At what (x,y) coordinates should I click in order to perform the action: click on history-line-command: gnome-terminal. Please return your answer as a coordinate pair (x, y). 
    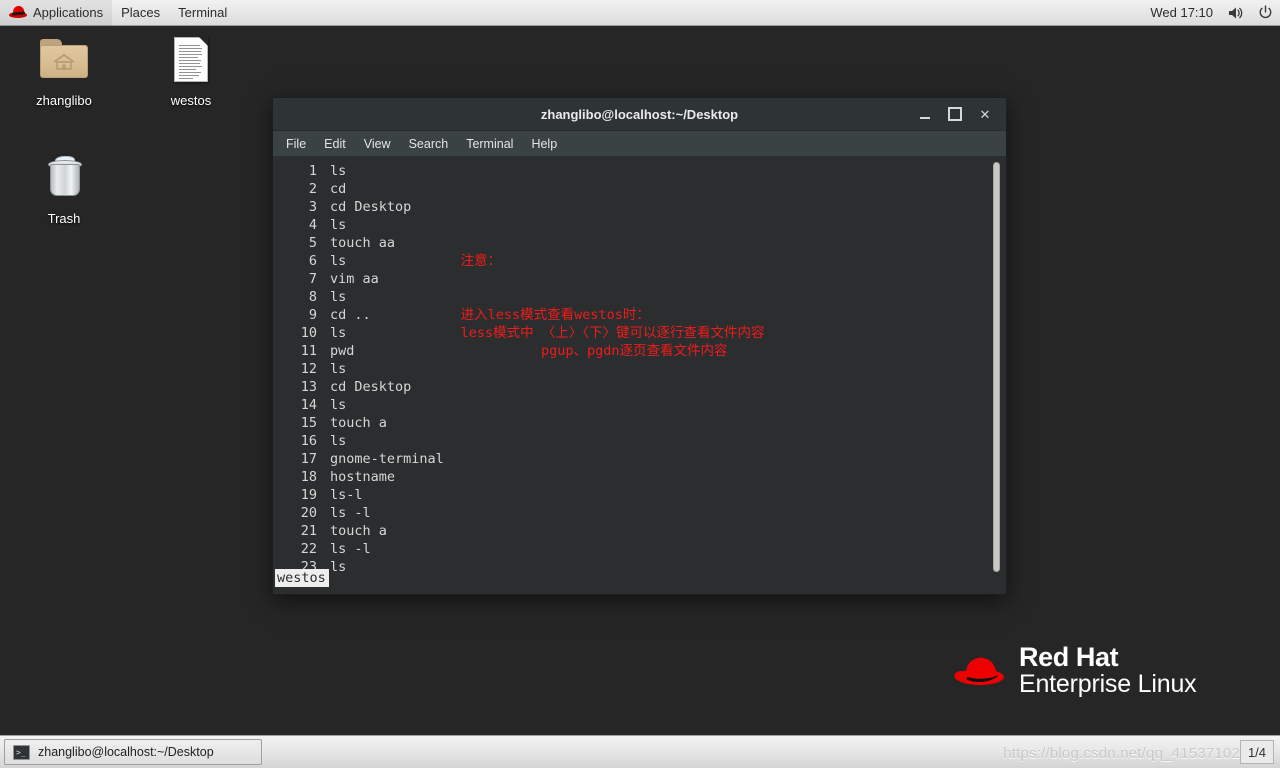
    Looking at the image, I should click on (387, 459).